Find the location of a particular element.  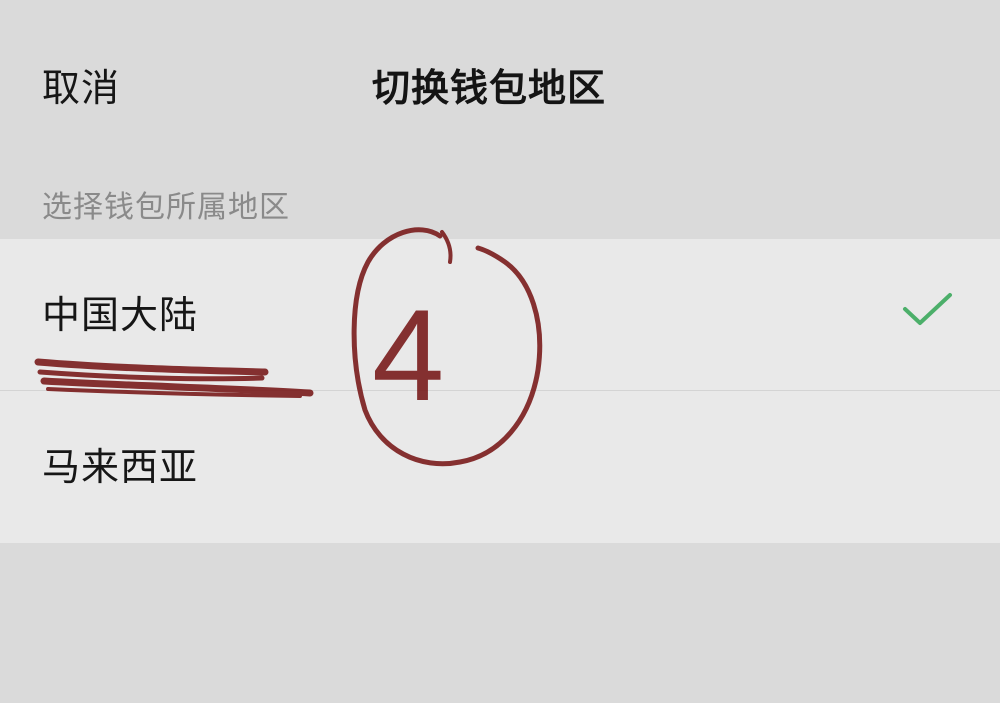

cancel-button: 取消 is located at coordinates (81, 88).